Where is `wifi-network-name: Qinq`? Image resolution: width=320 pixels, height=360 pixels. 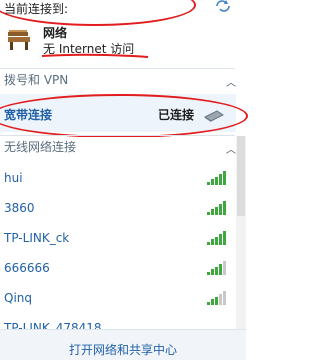
wifi-network-name: Qinq is located at coordinates (18, 298).